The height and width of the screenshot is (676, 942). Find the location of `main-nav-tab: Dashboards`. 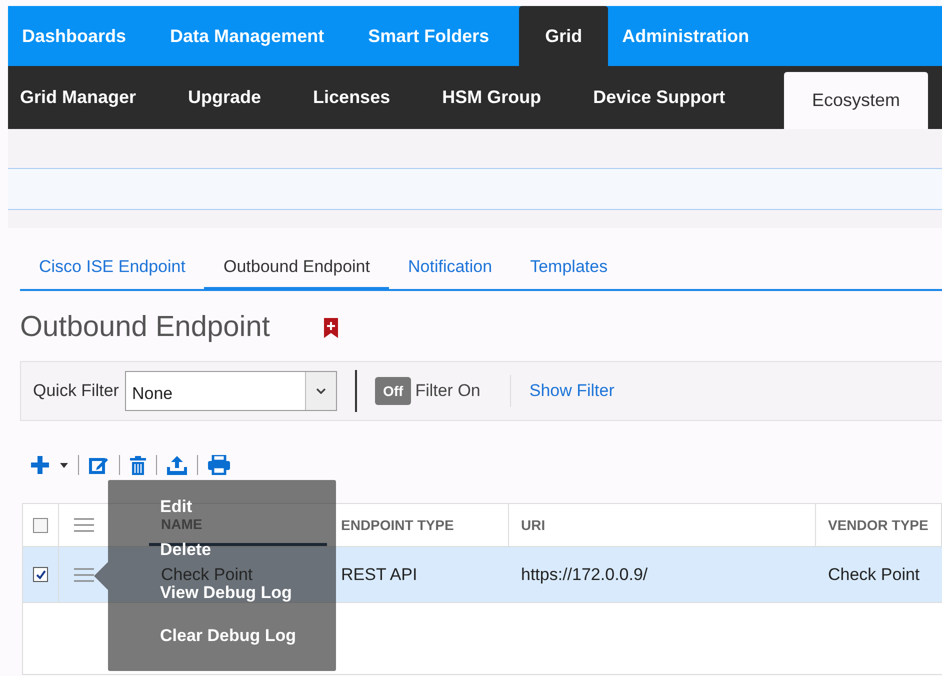

main-nav-tab: Dashboards is located at coordinates (75, 36).